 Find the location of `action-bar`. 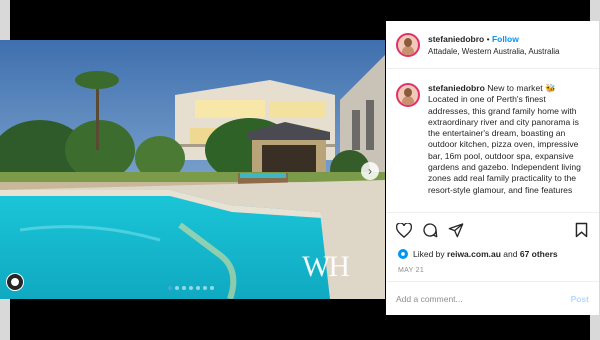

action-bar is located at coordinates (492, 230).